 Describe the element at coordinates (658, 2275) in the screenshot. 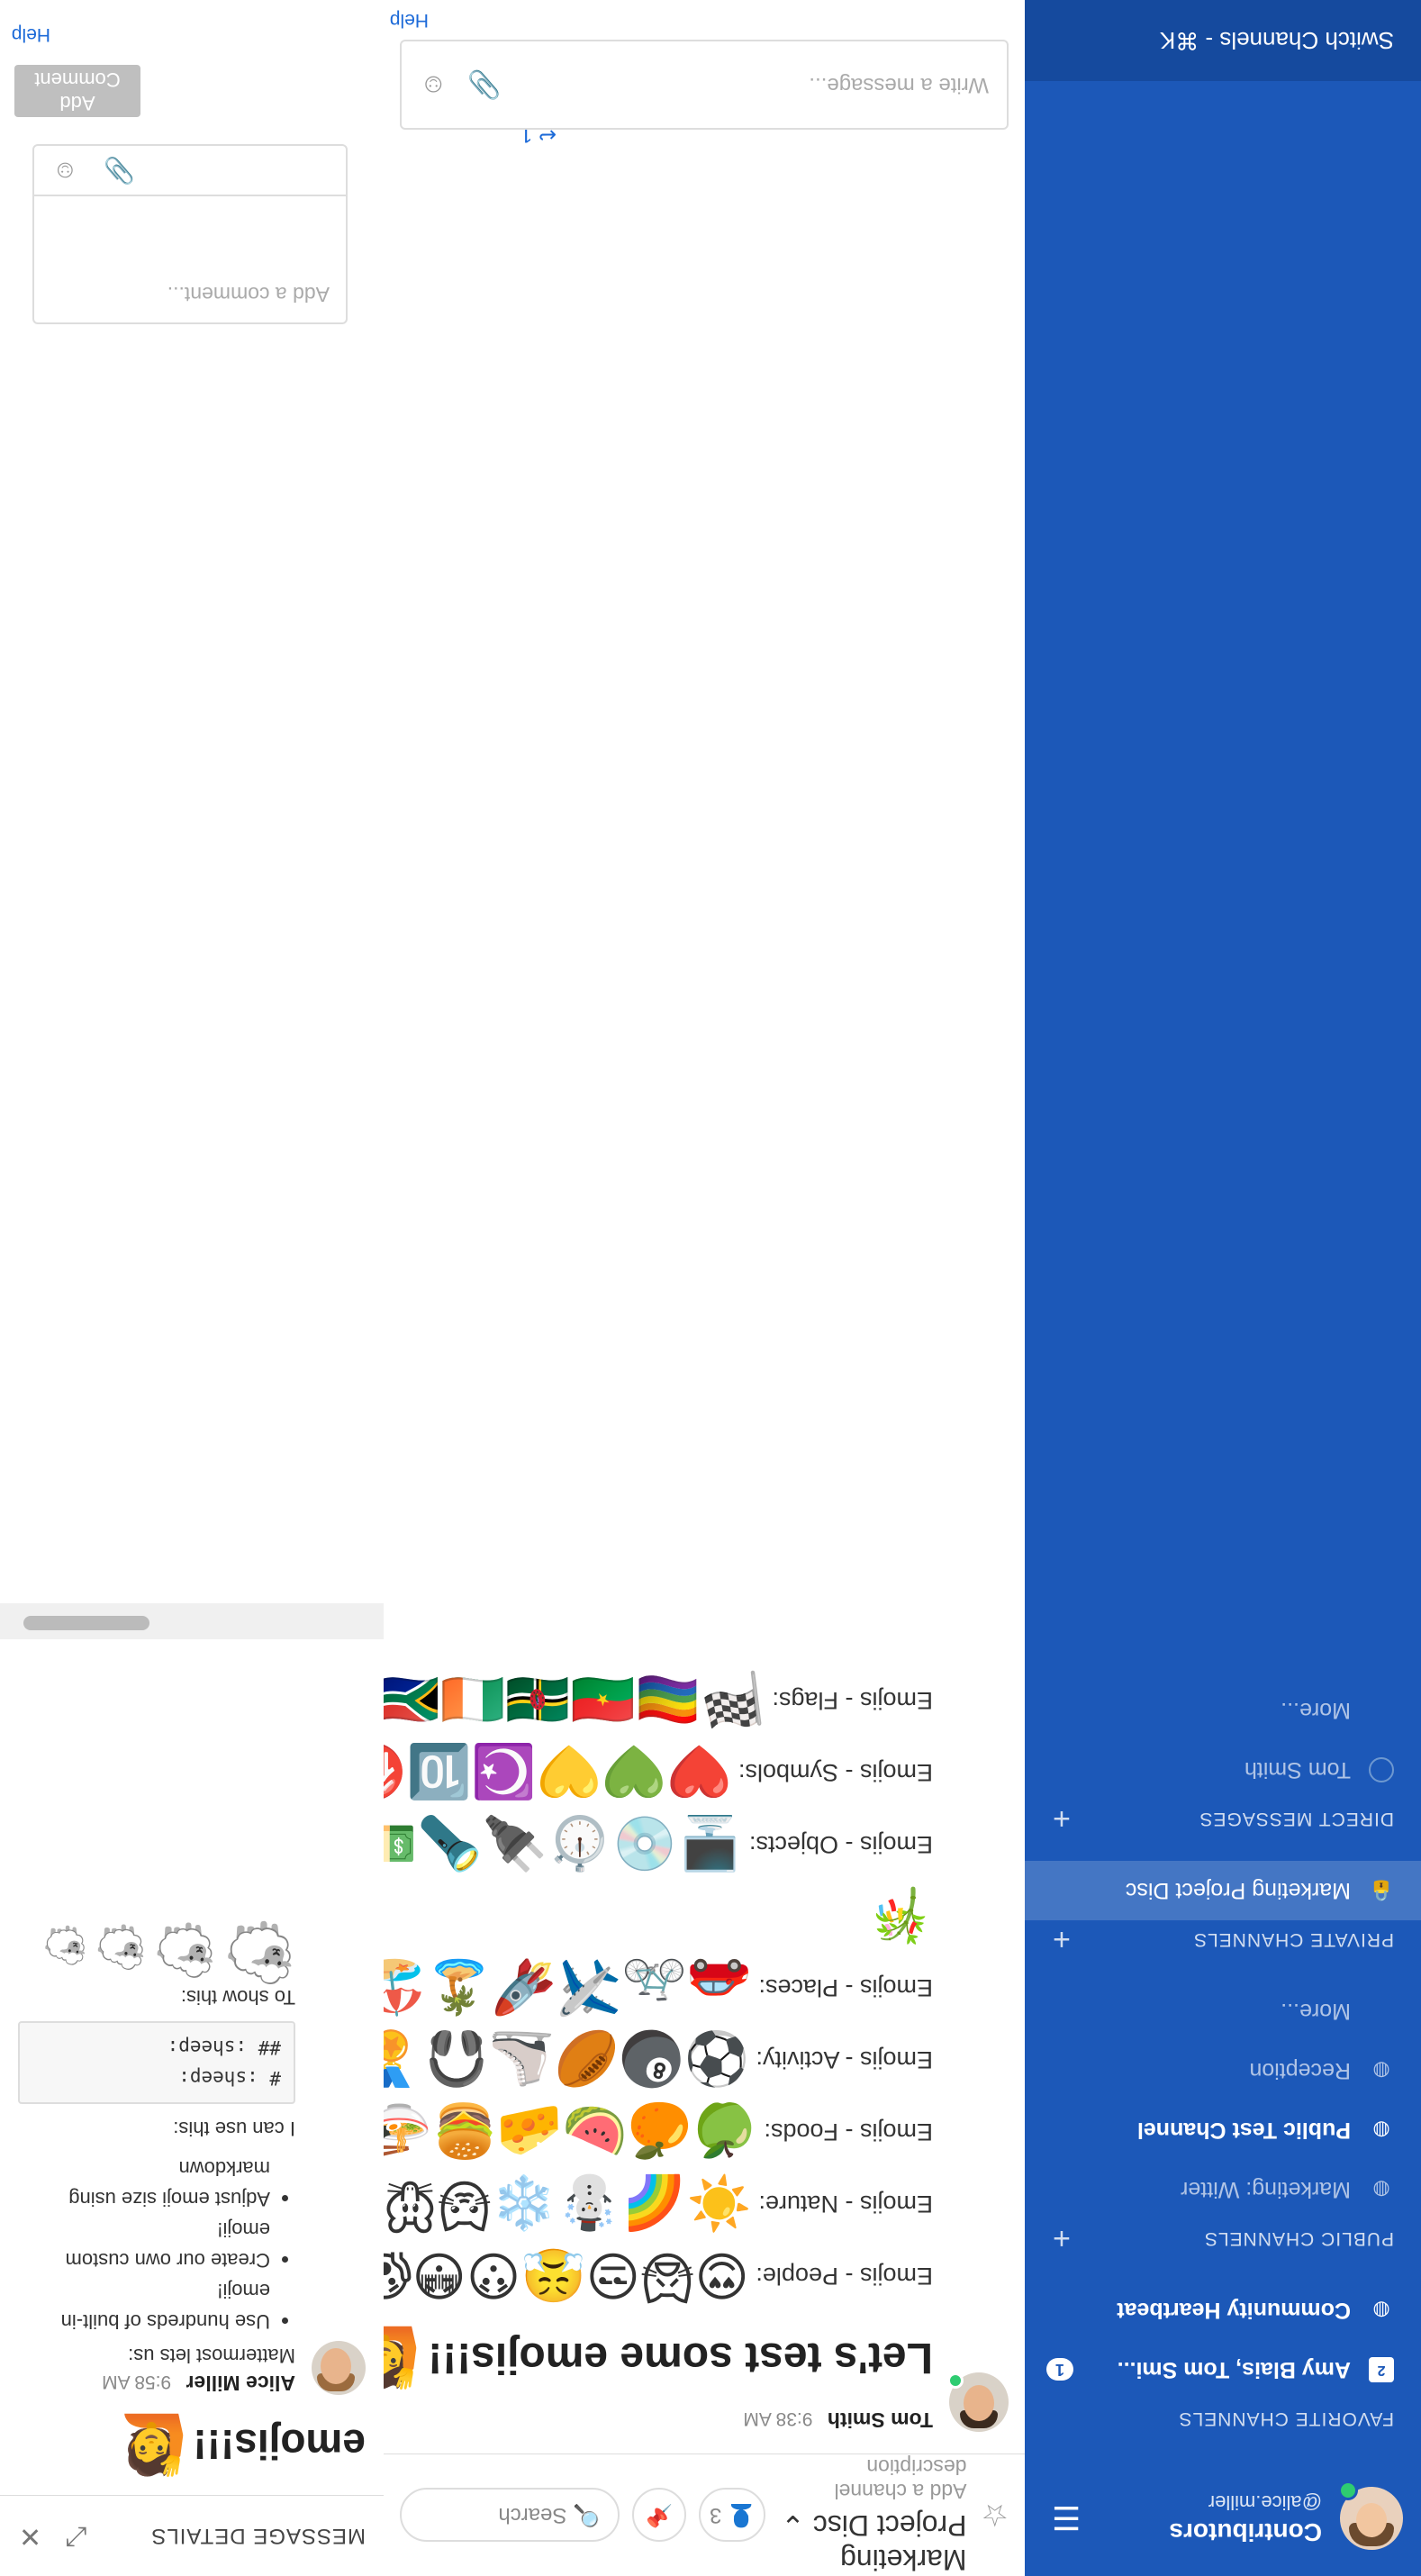

I see `emoji-row-people: Emojis - People: 😍🙀😒😤😯😳😱😭😁😆😓😅🤣😂🙄☺️😊😇😄😗😐😉` at that location.